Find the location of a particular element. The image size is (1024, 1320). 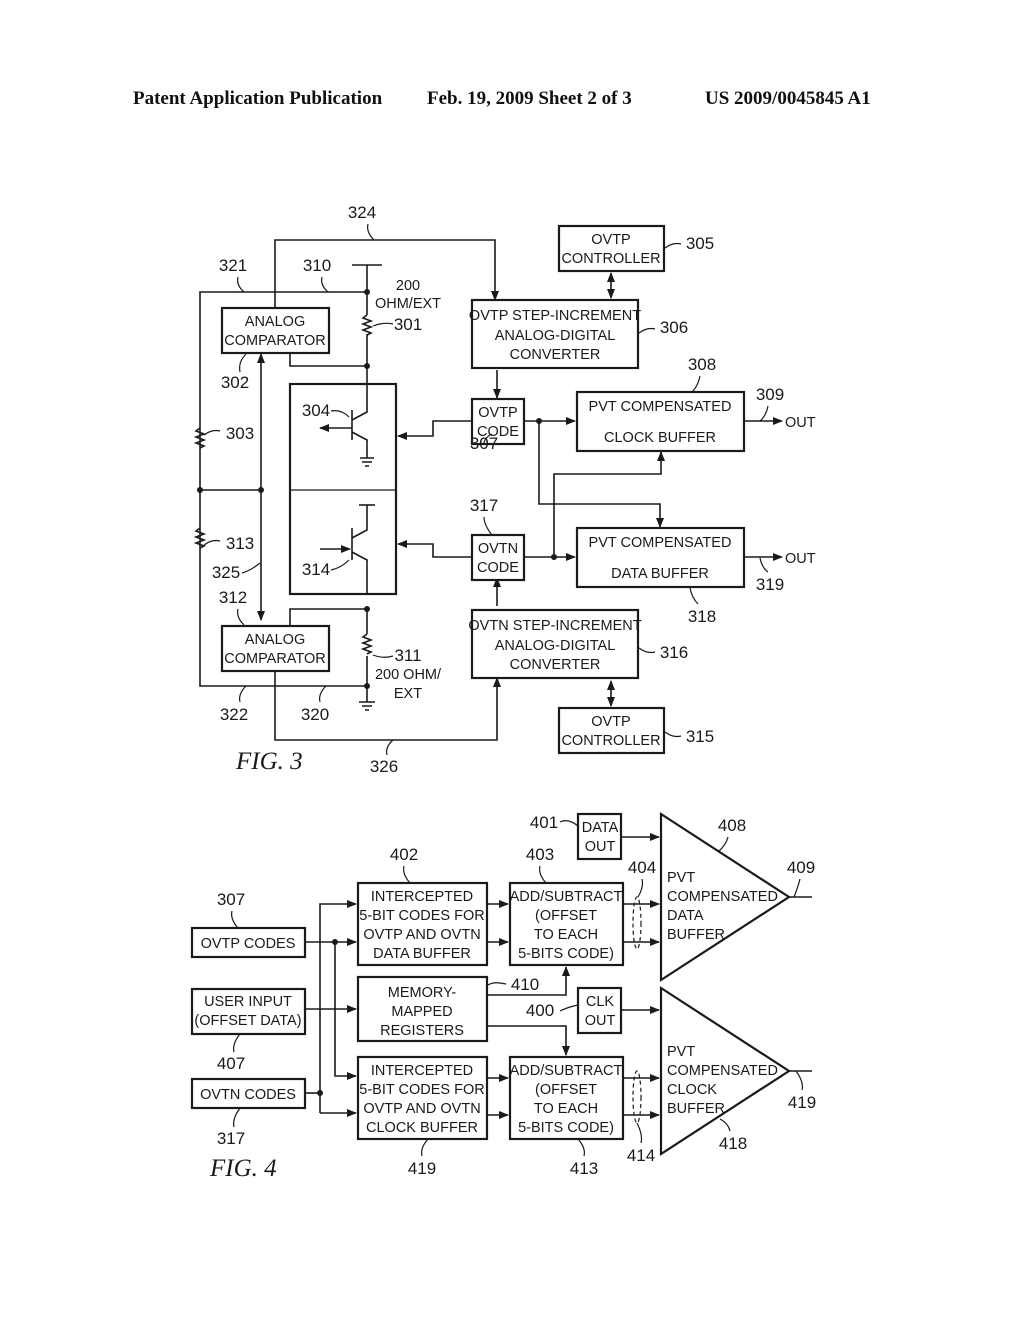

ref-414: 414 is located at coordinates (641, 1155).